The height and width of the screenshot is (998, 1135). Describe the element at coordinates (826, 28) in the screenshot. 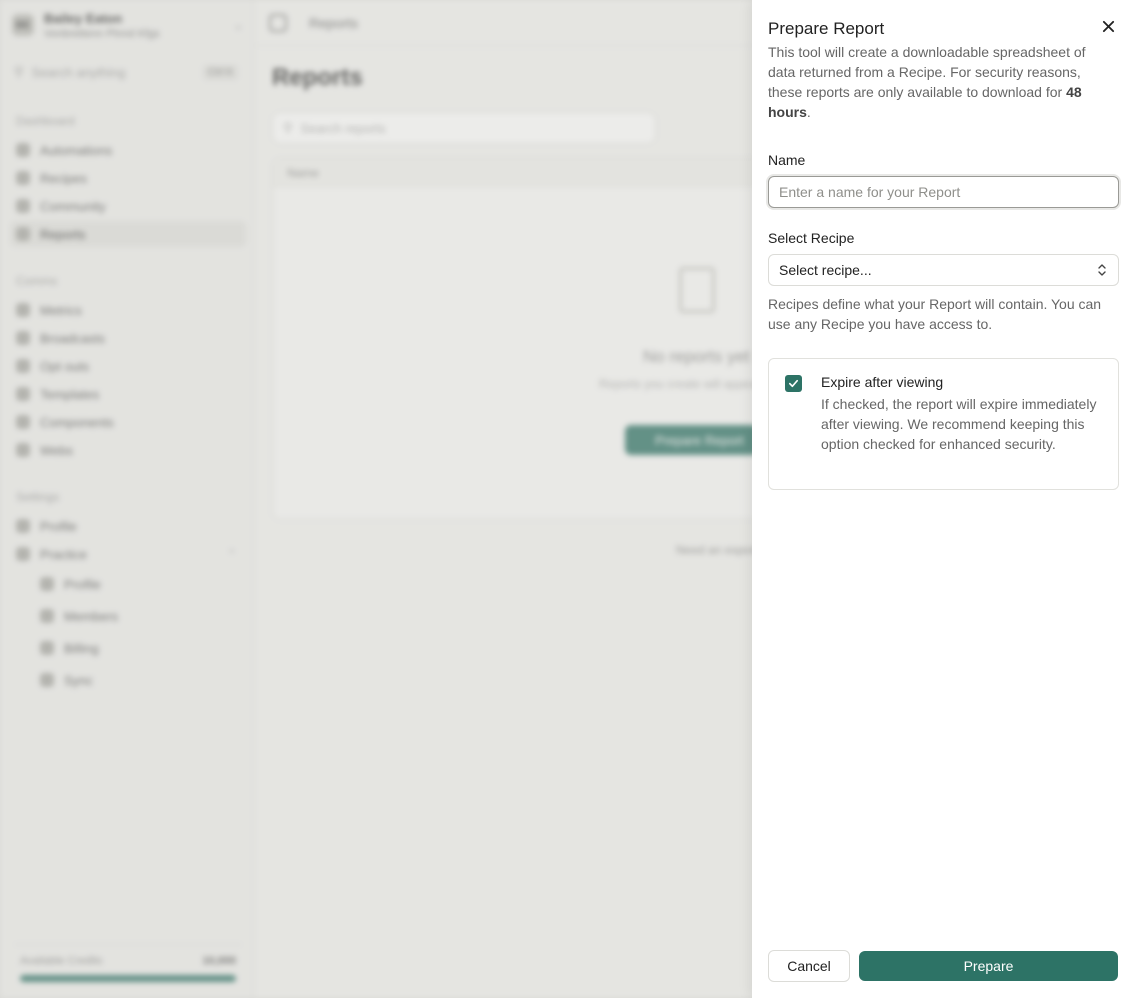

I see `drawer-title: Prepare Report` at that location.